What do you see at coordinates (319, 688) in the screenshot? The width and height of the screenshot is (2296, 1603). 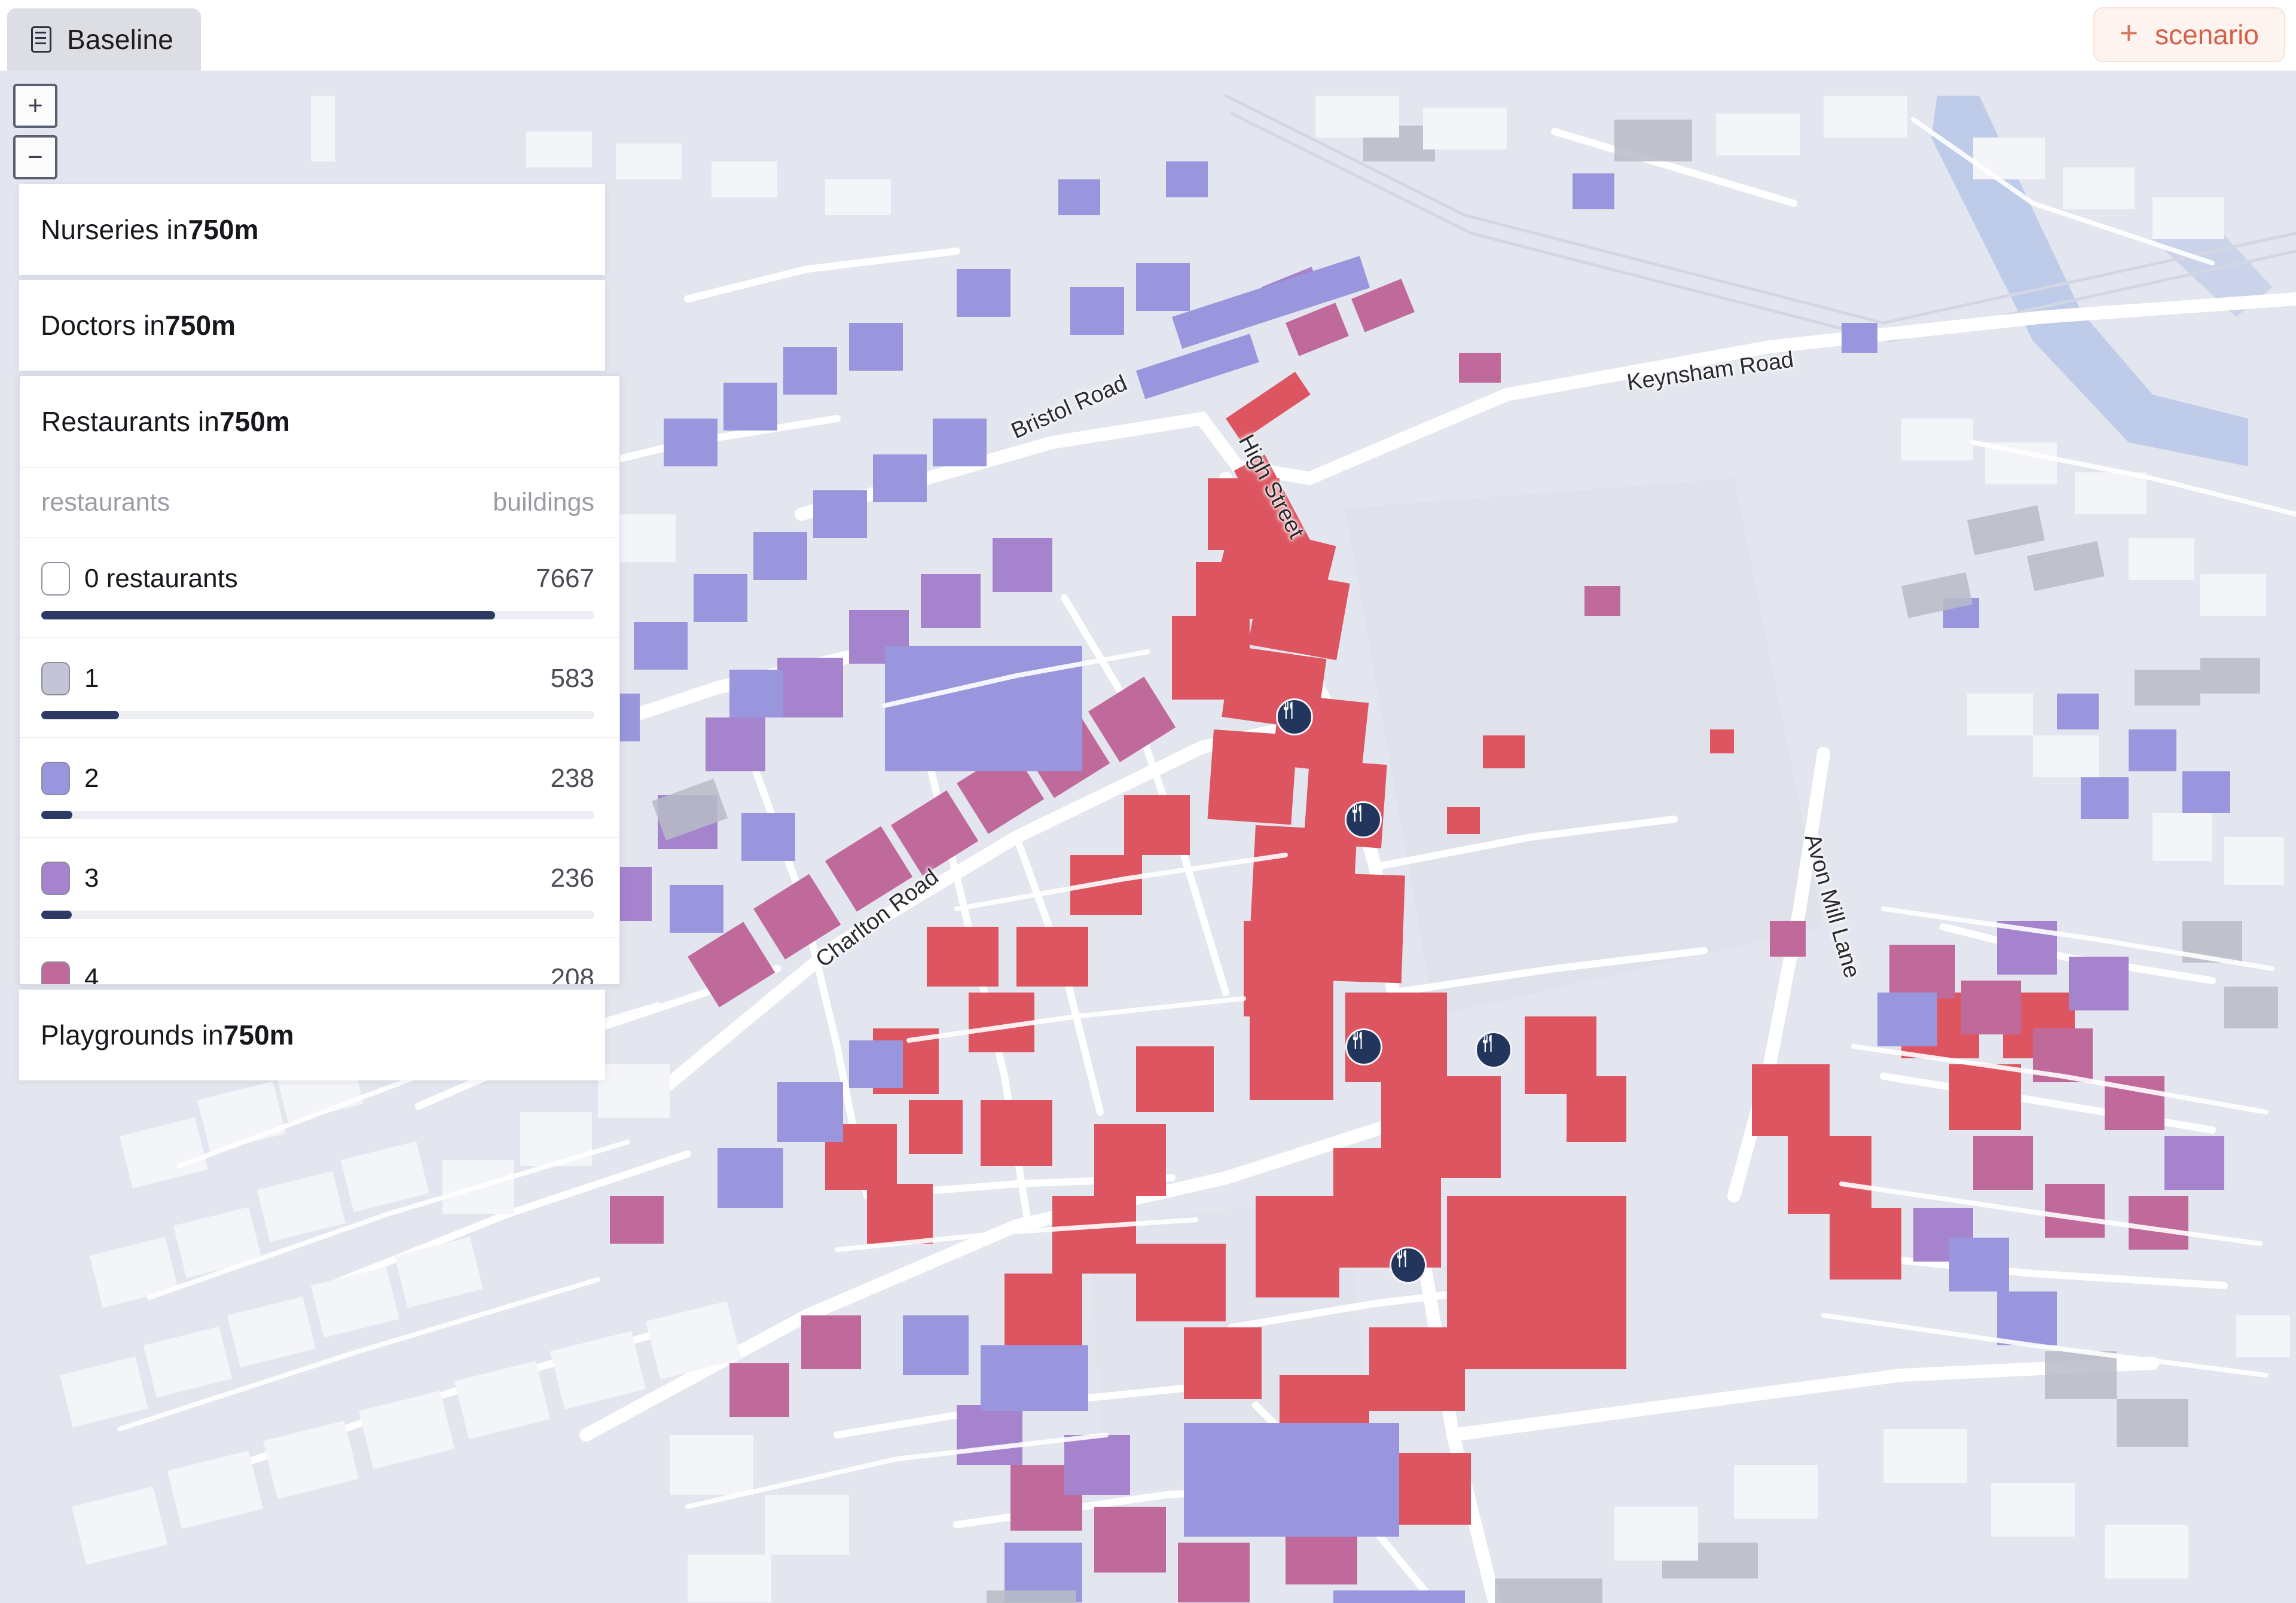 I see `table-row: 1 583` at bounding box center [319, 688].